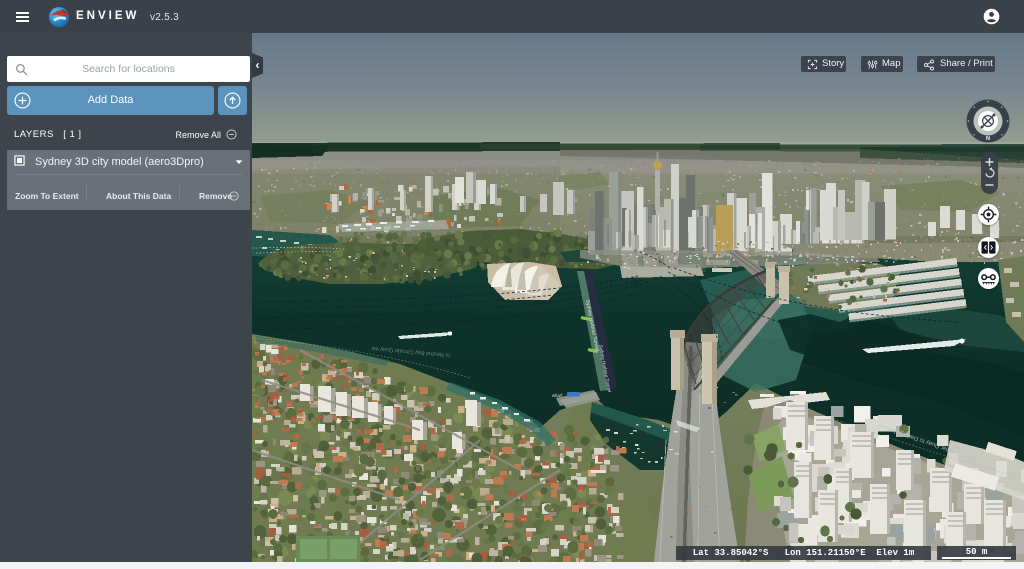  What do you see at coordinates (557, 395) in the screenshot?
I see `svg-text: wharf` at bounding box center [557, 395].